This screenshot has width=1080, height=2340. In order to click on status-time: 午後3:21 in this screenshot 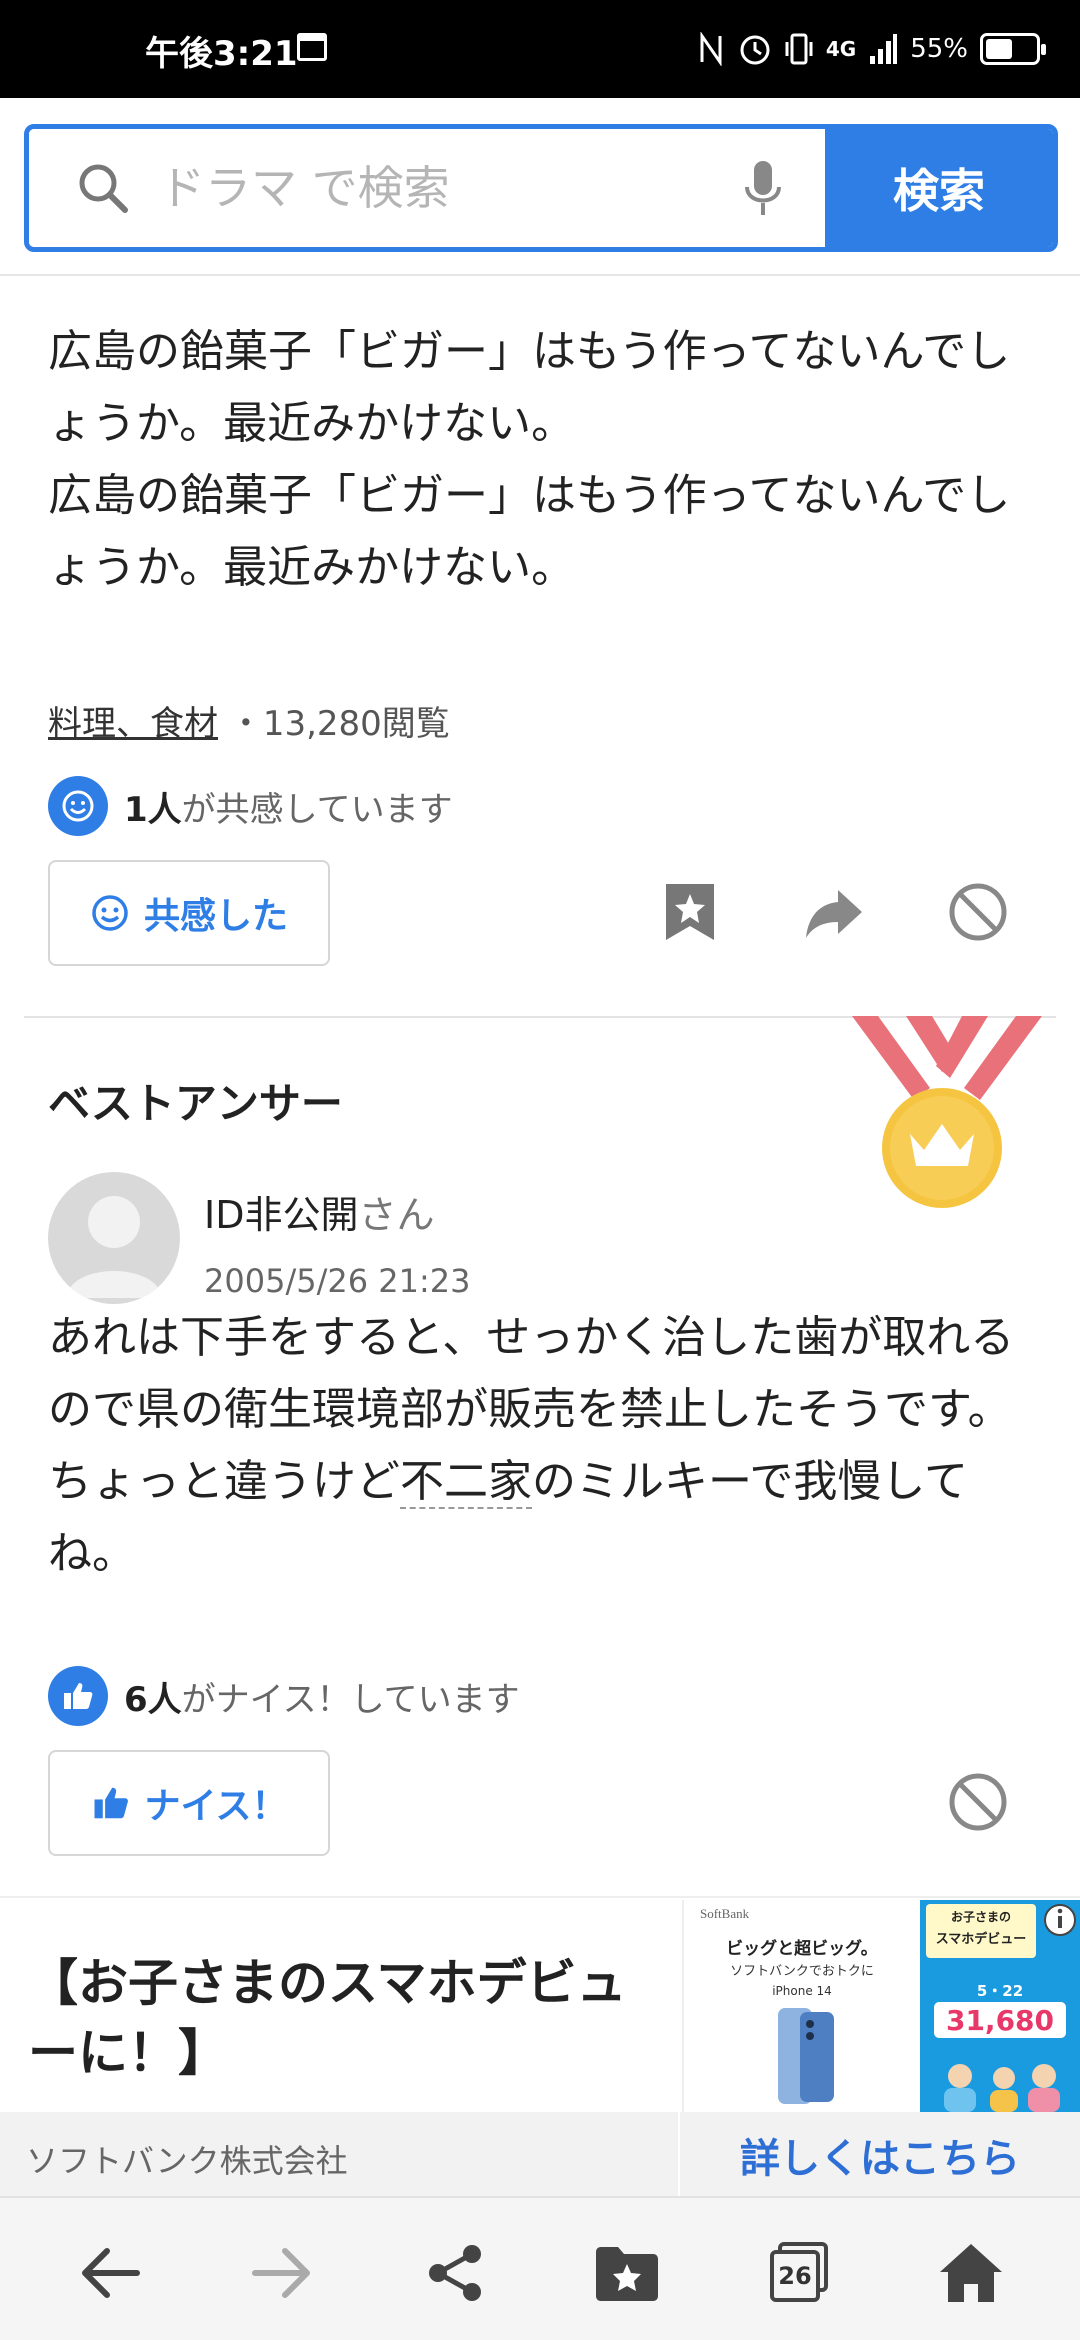, I will do `click(221, 54)`.